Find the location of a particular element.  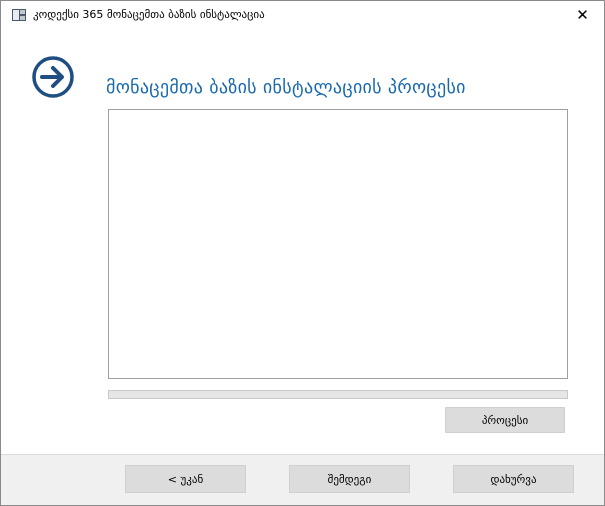

page-title: მონაცემთა ბაზის ინსტალაციის პროცესი is located at coordinates (286, 87).